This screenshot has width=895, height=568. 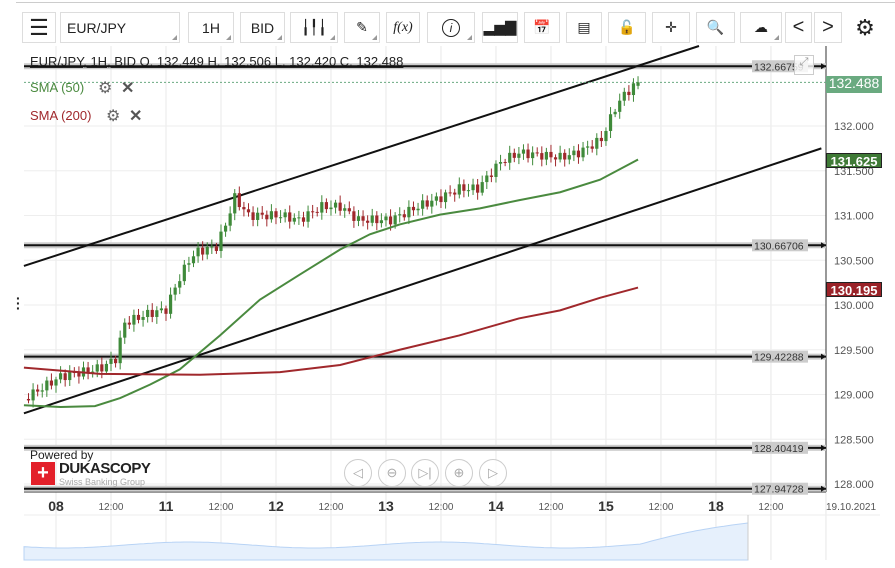 I want to click on level-label: 127.94728, so click(x=779, y=490).